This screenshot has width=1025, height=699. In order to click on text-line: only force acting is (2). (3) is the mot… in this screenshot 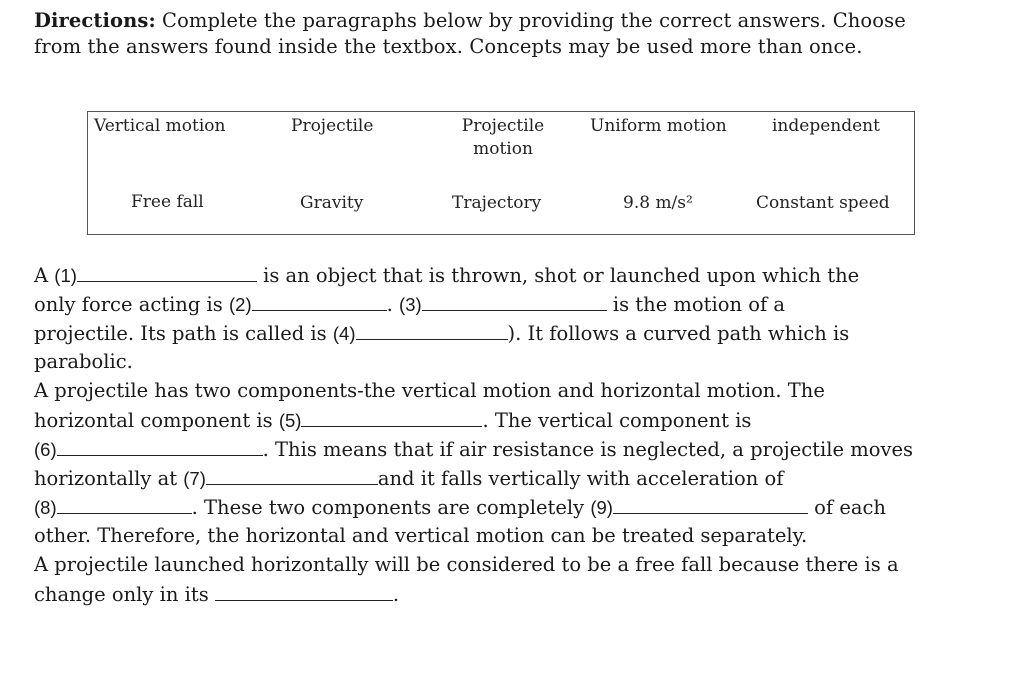, I will do `click(409, 304)`.